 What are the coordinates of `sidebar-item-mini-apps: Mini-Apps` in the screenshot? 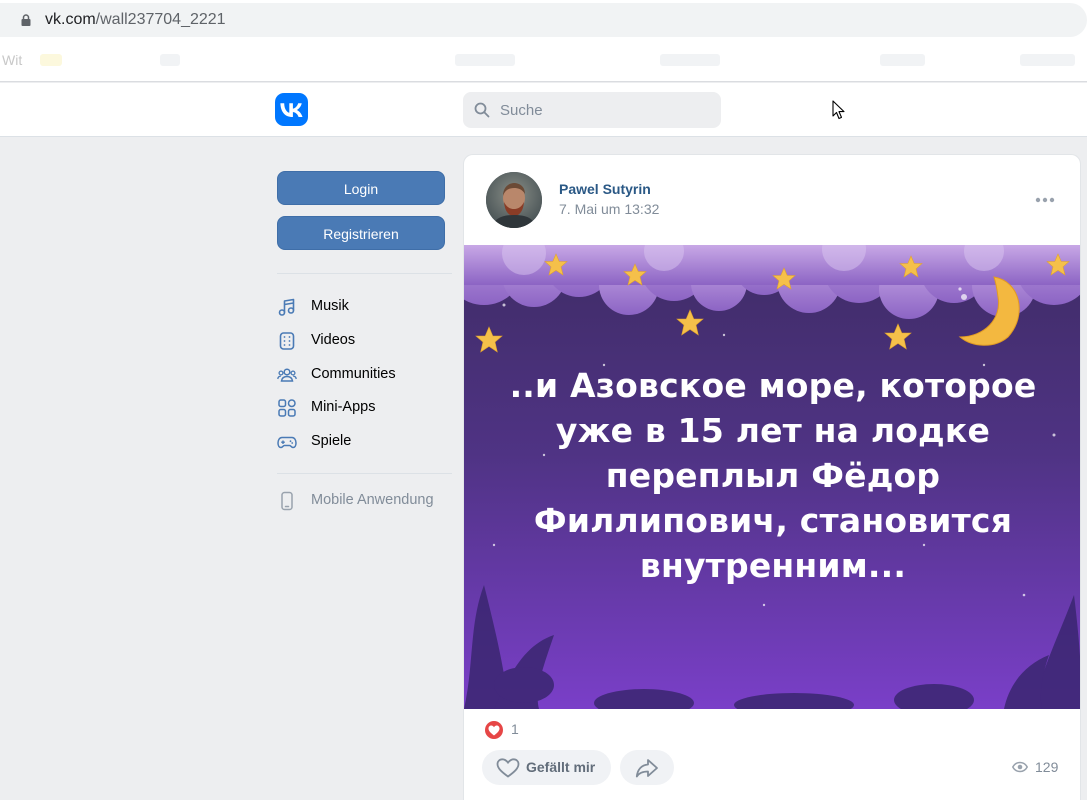 It's located at (364, 408).